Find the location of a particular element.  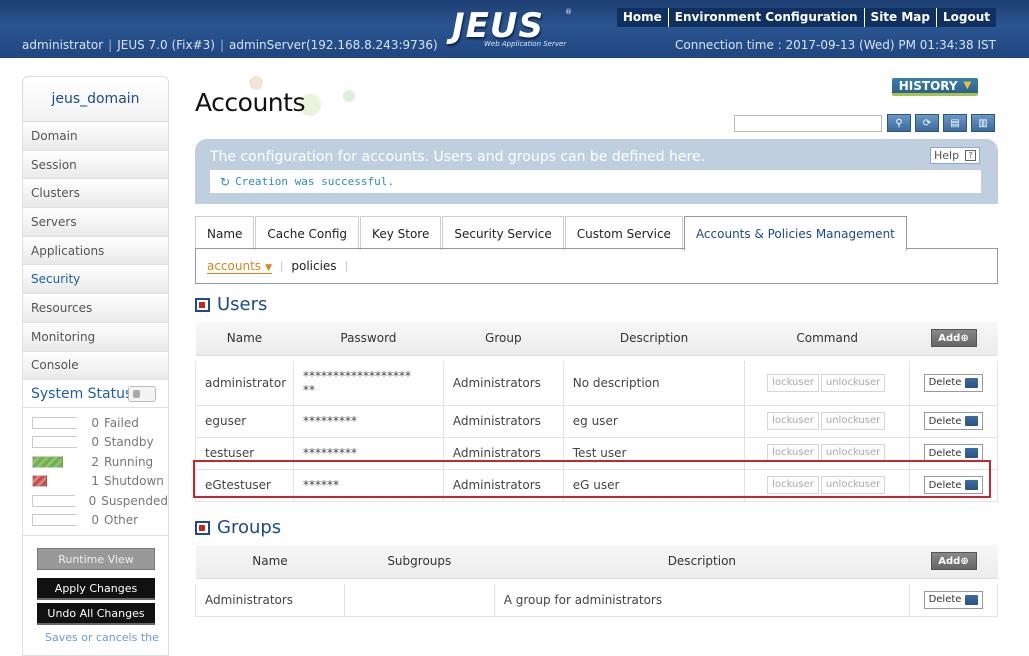

help-button: Help? is located at coordinates (955, 155).